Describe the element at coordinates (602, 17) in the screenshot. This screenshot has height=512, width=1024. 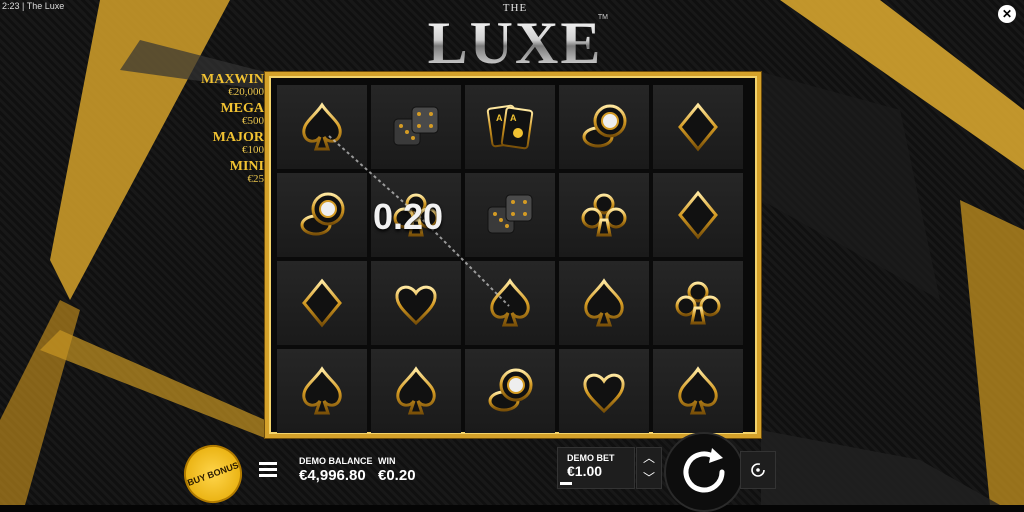
I see `logo-tm: TM` at that location.